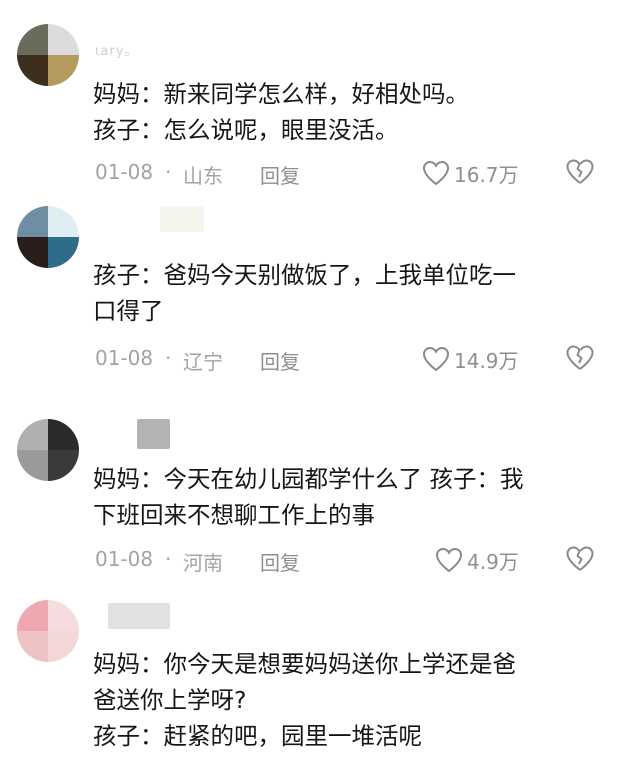 The height and width of the screenshot is (768, 623). I want to click on comment-meta: 01-08 · 辽宁 回复 14.9万, so click(350, 359).